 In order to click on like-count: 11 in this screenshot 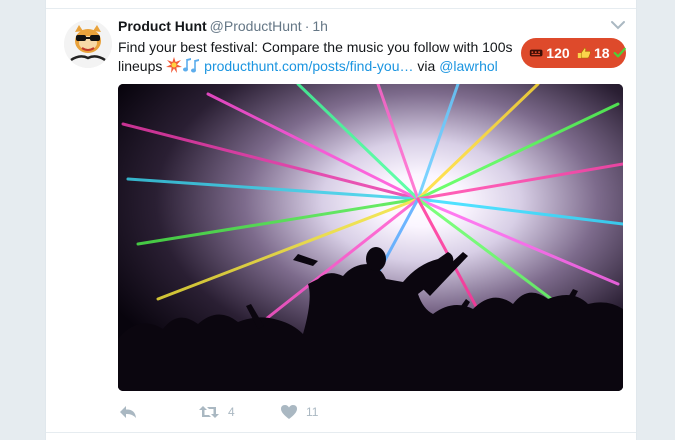, I will do `click(312, 412)`.